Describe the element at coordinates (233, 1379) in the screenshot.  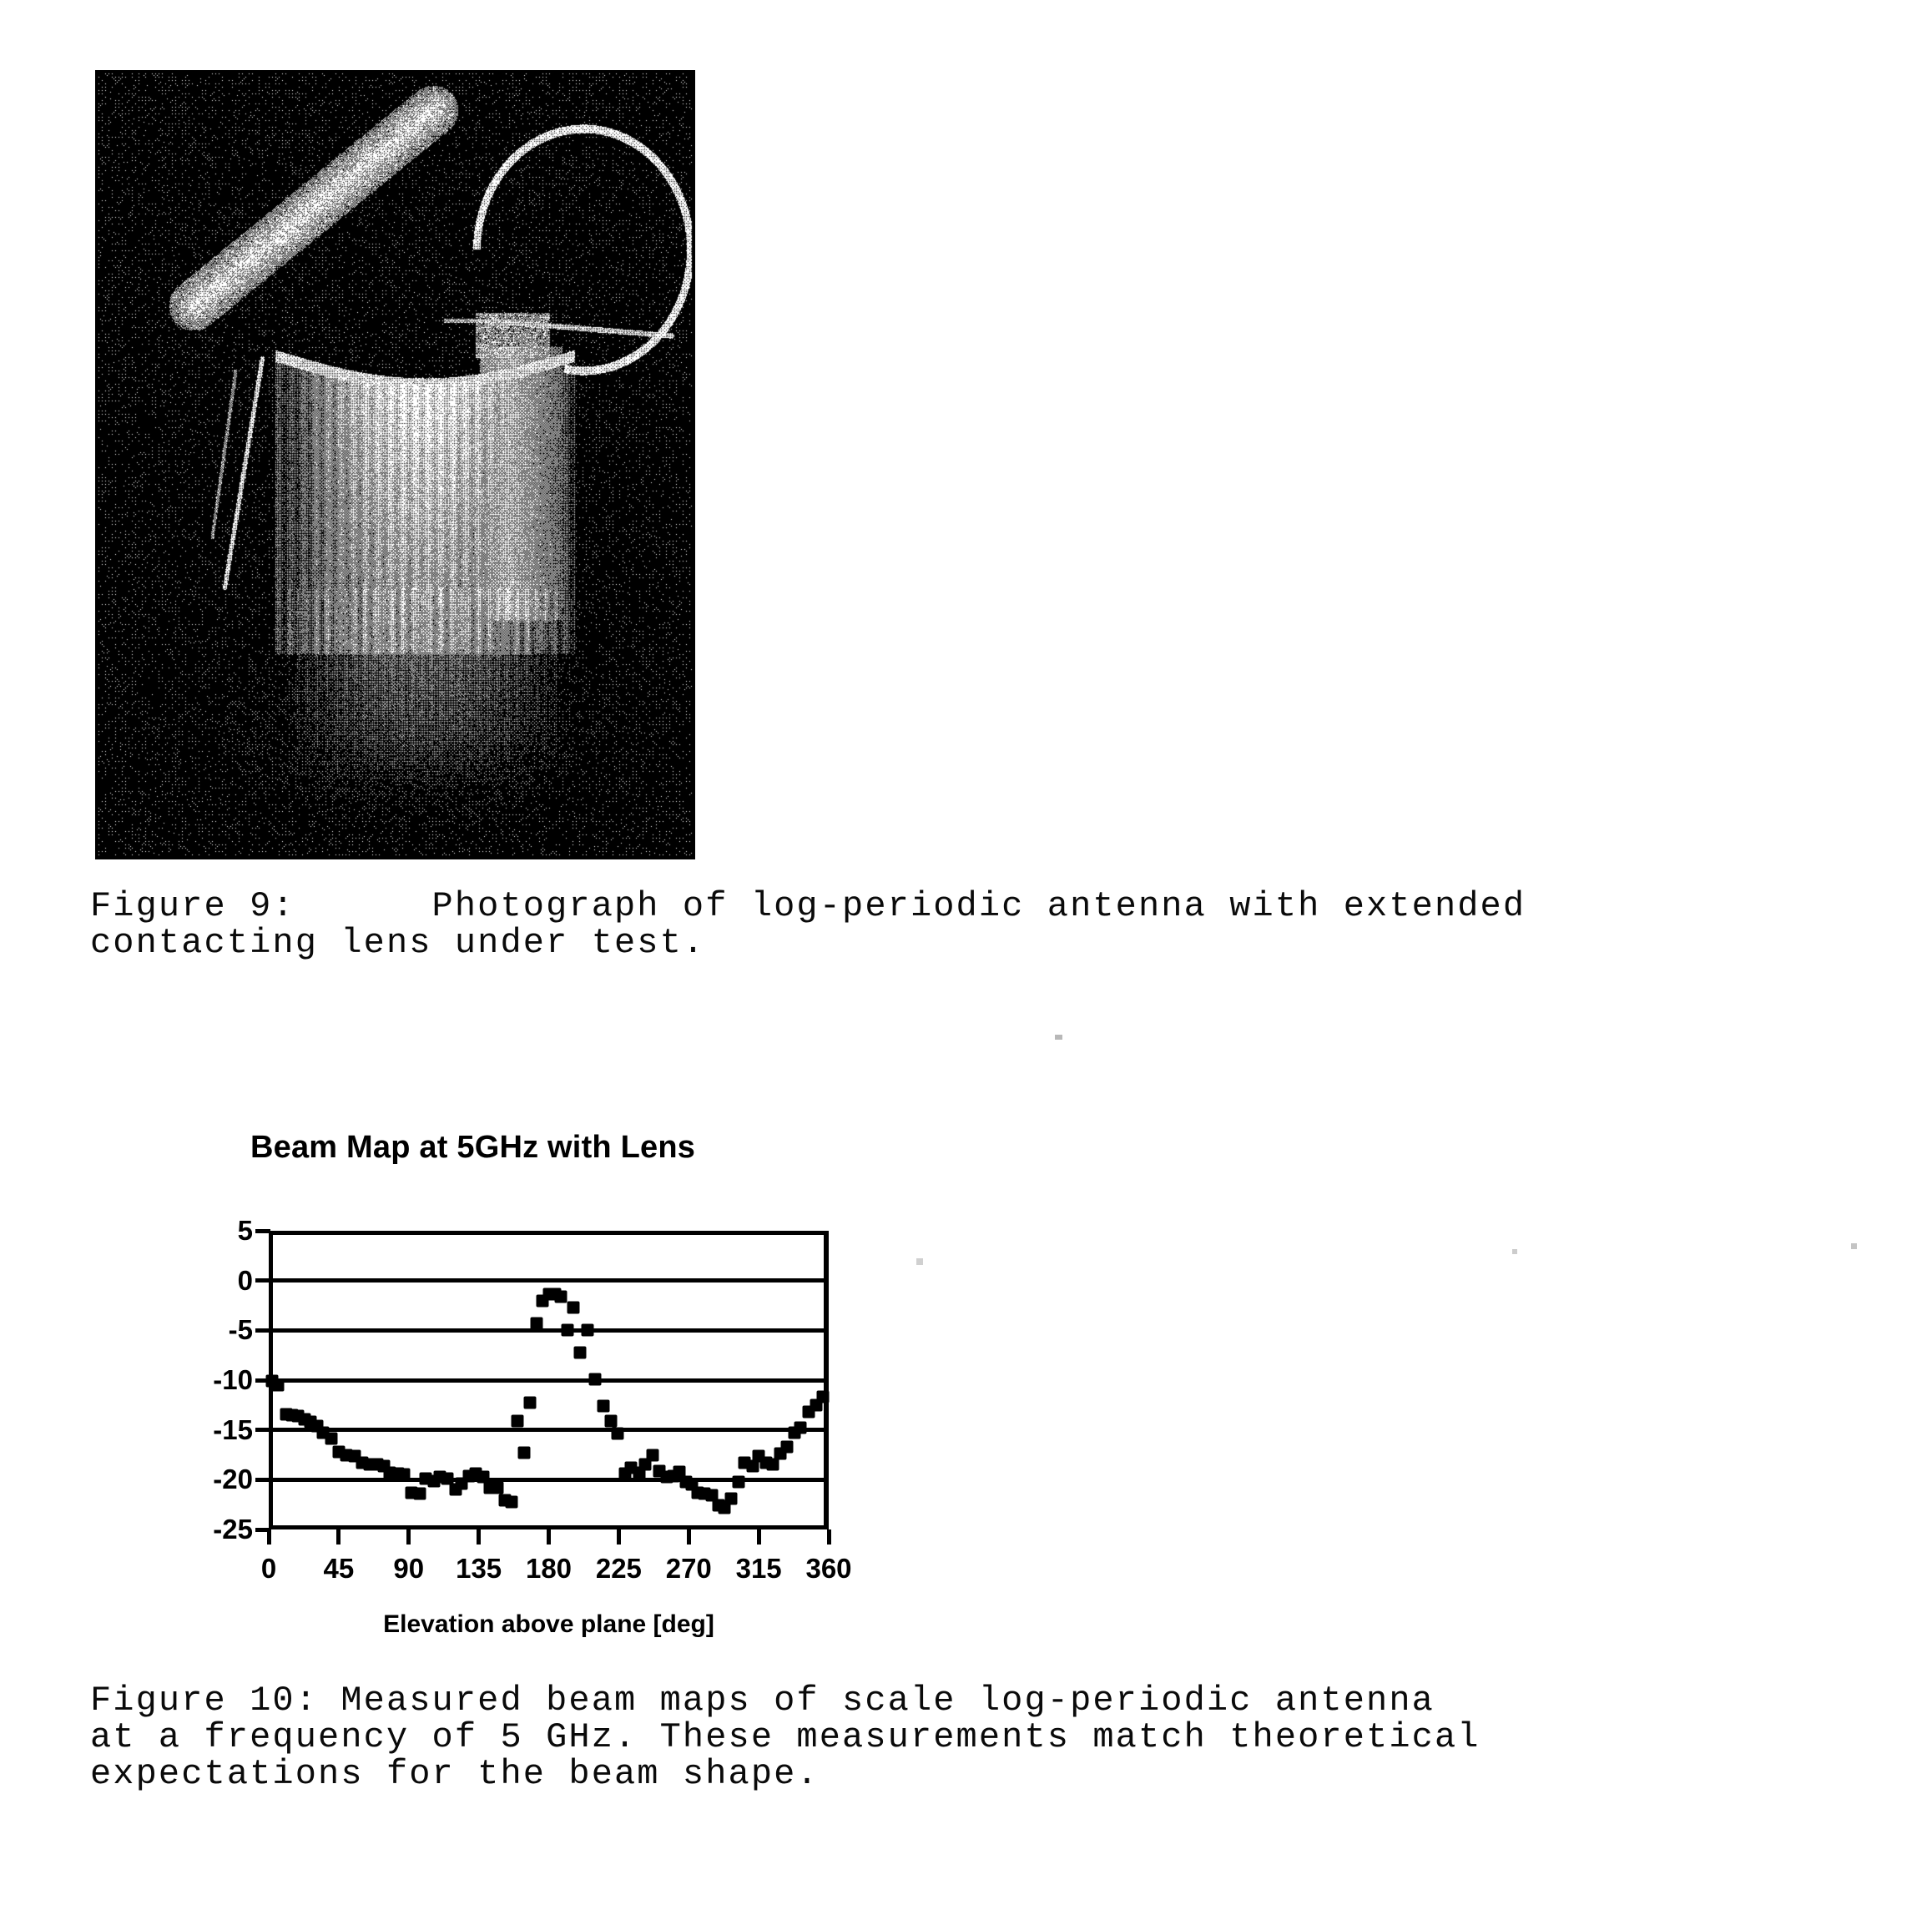
I see `y-axis-tick-label: -10` at that location.